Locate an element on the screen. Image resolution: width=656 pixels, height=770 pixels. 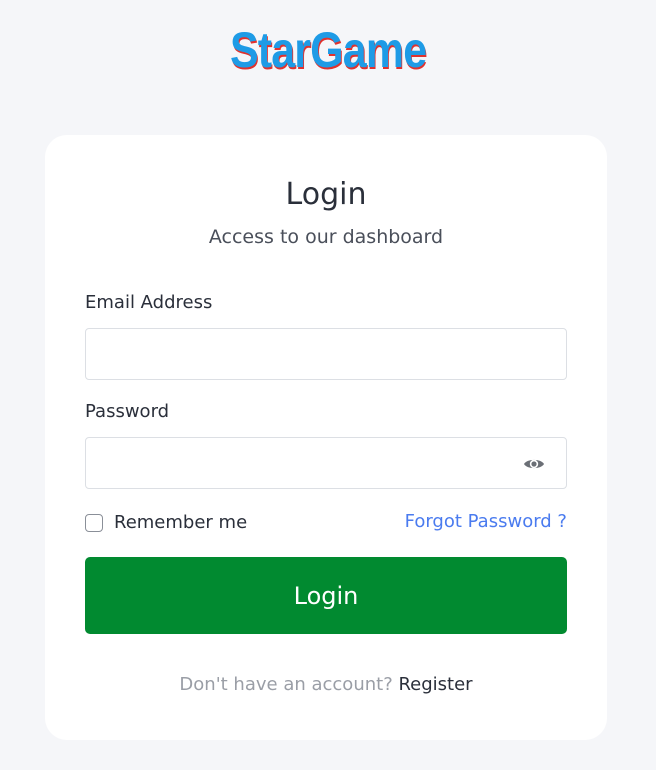
logo-text: StarGame is located at coordinates (328, 50).